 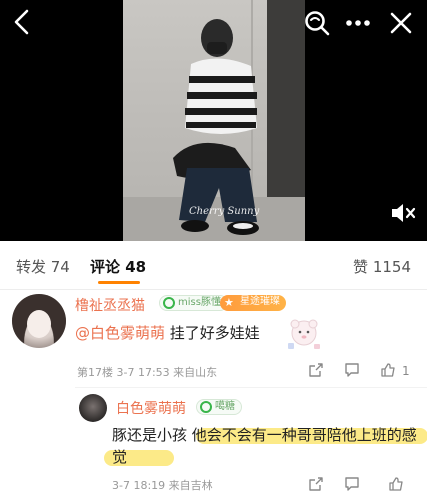 What do you see at coordinates (212, 333) in the screenshot?
I see `comment-text: 挂了好多娃娃` at bounding box center [212, 333].